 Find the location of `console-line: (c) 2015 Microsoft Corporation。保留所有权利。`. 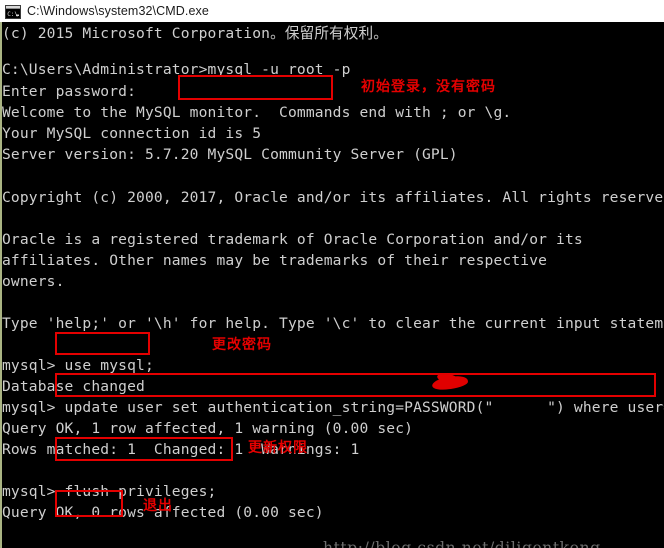

console-line: (c) 2015 Microsoft Corporation。保留所有权利。 is located at coordinates (195, 33).